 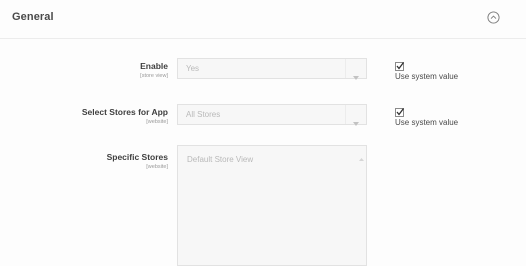 What do you see at coordinates (361, 155) in the screenshot?
I see `scroll-up-icon` at bounding box center [361, 155].